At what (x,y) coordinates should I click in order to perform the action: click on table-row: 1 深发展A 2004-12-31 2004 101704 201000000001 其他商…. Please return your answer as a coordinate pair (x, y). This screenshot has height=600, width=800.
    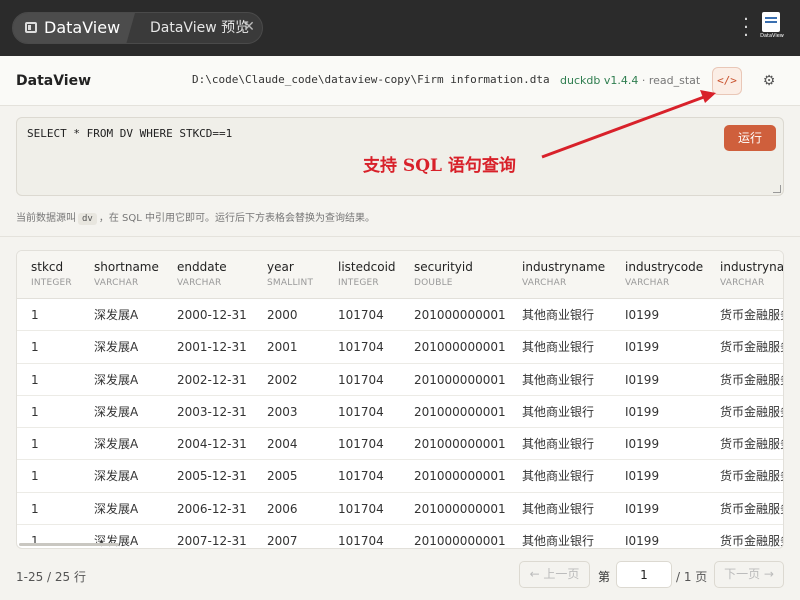
    Looking at the image, I should click on (400, 444).